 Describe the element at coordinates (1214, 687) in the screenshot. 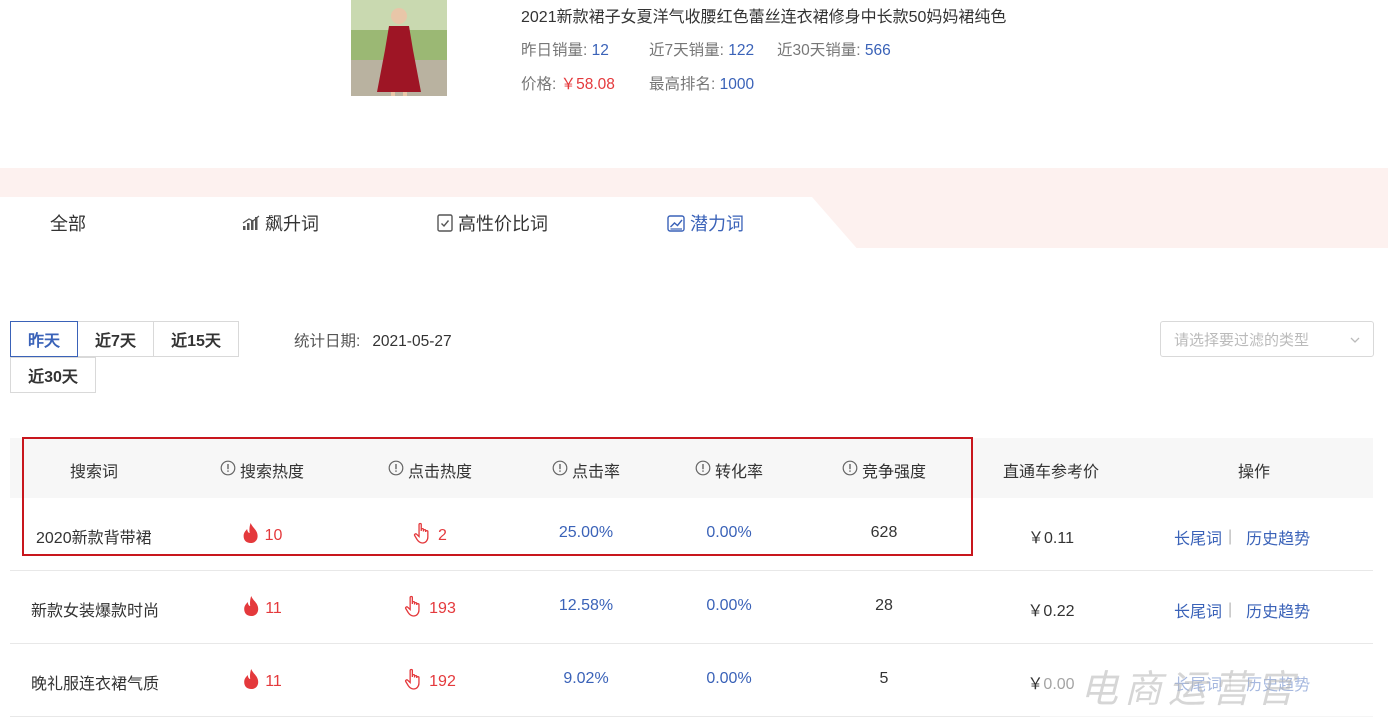

I see `watermark-logo: 电商运营官` at that location.